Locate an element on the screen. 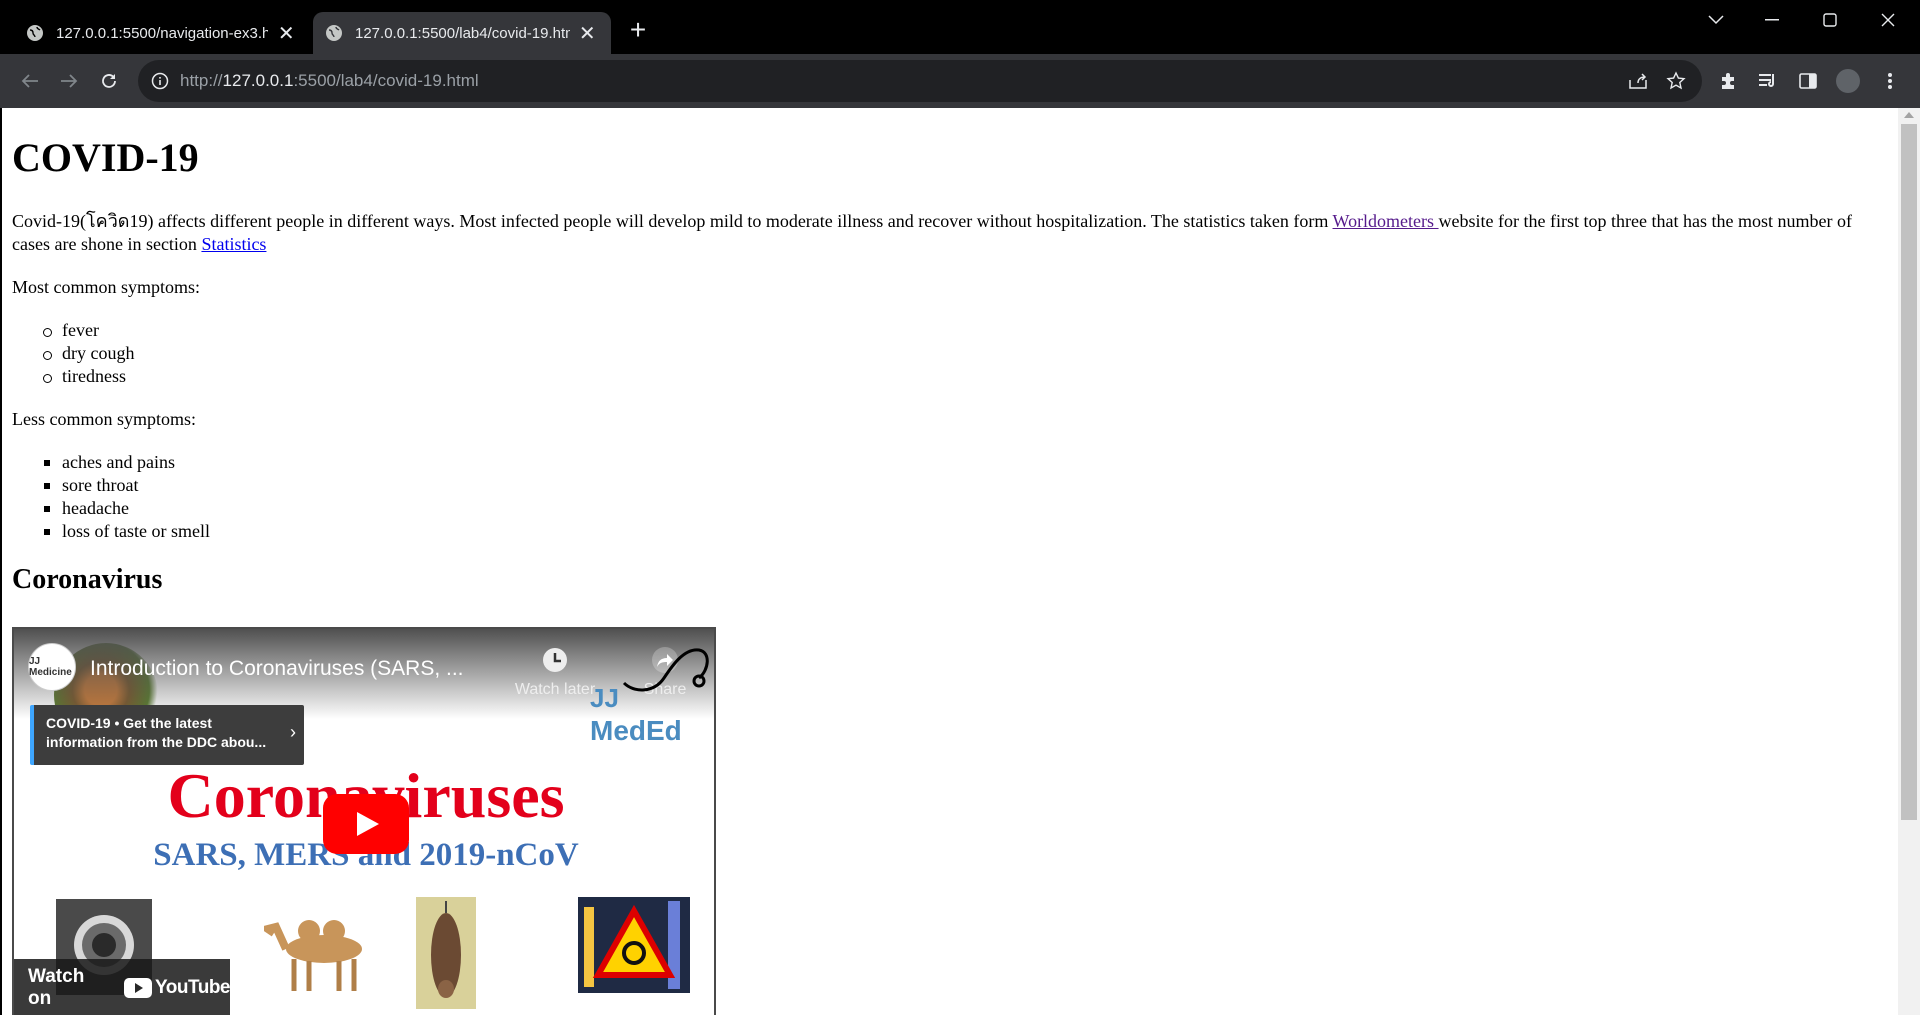 The width and height of the screenshot is (1920, 1015). url-host: 127.0.0.1 is located at coordinates (258, 80).